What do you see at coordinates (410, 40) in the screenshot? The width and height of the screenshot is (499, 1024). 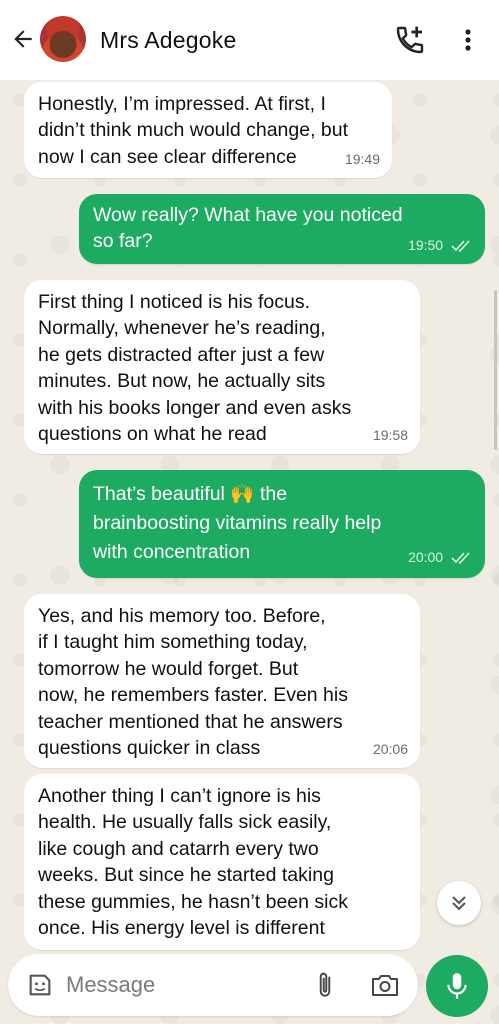 I see `add-call-icon` at bounding box center [410, 40].